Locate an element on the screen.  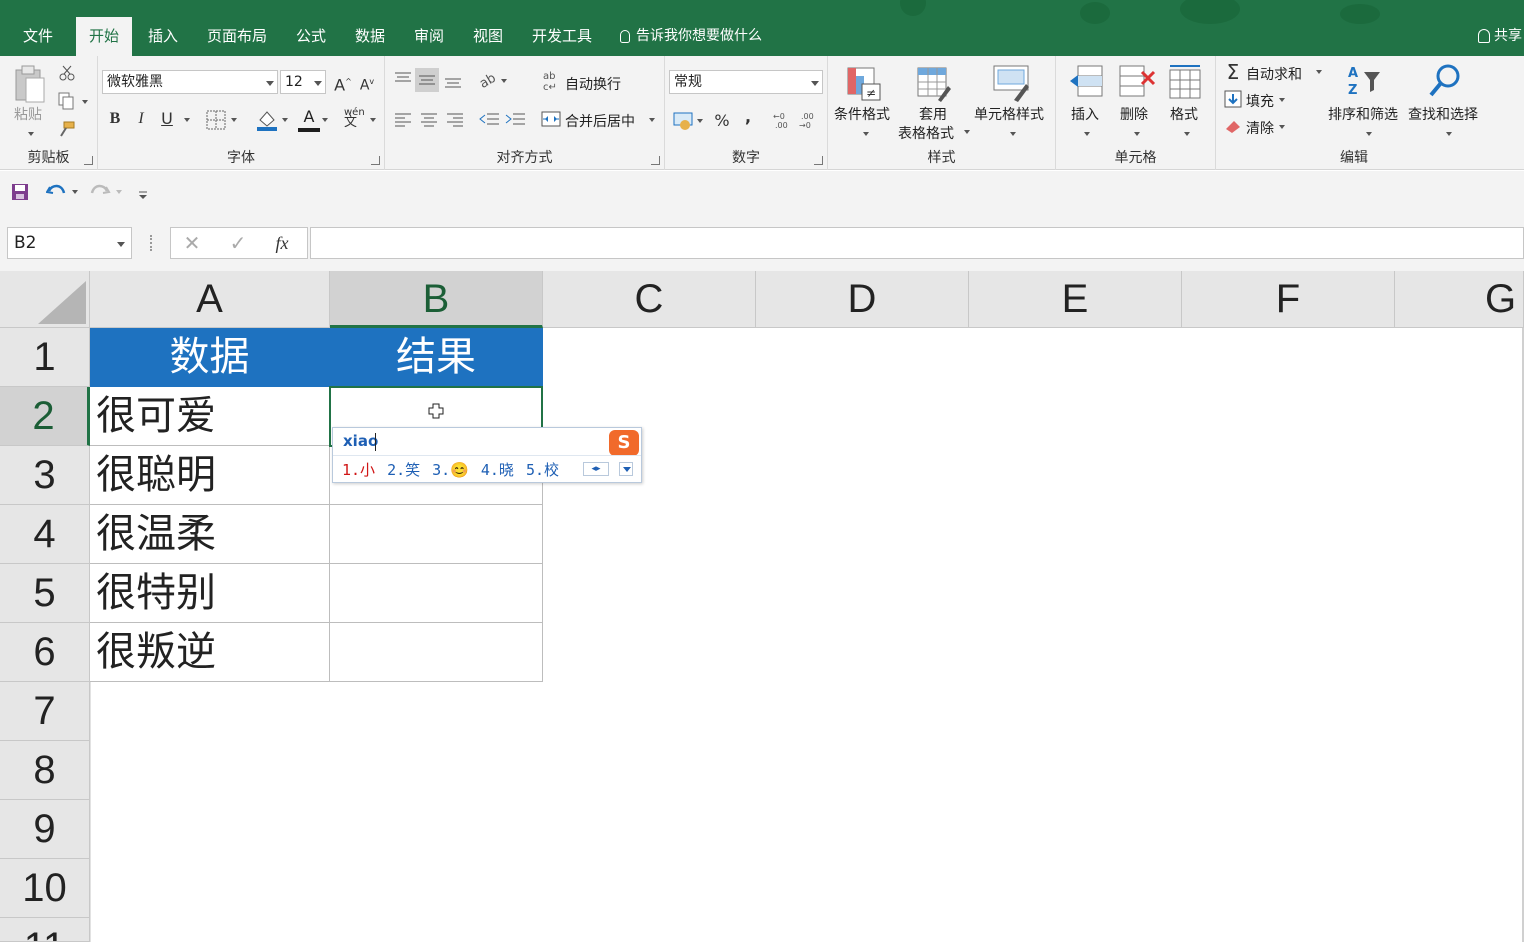
tab-home: 开始 is located at coordinates (104, 36).